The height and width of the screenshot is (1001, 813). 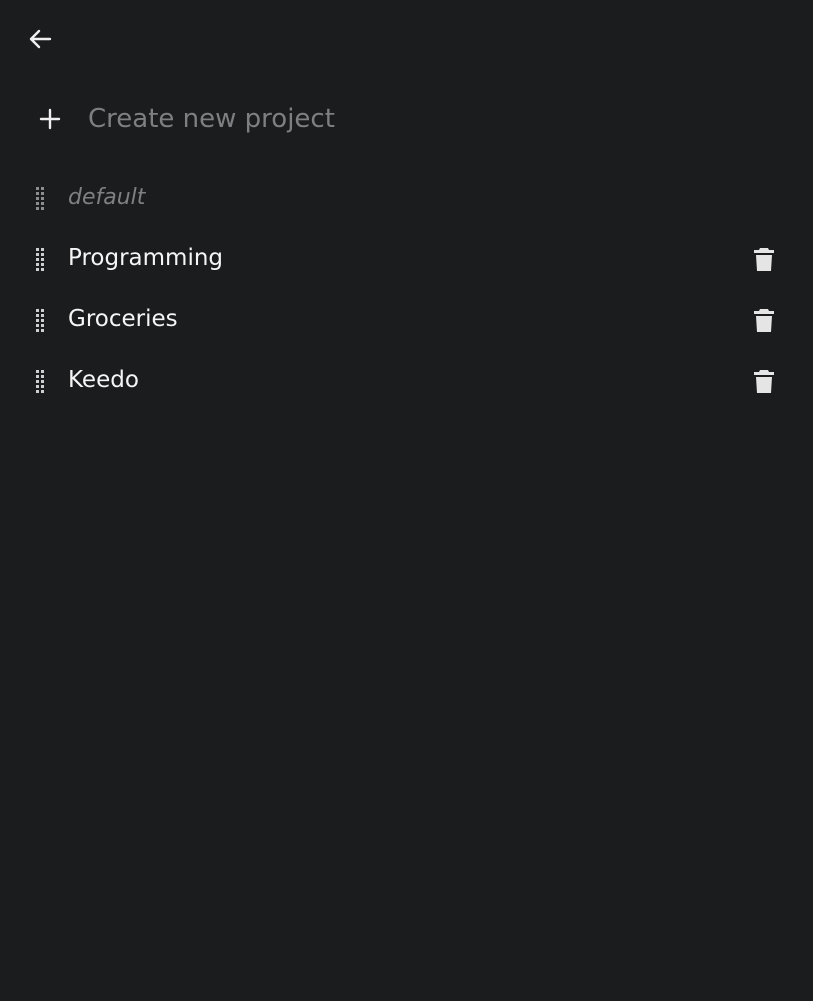 What do you see at coordinates (103, 380) in the screenshot?
I see `project-name: Keedo` at bounding box center [103, 380].